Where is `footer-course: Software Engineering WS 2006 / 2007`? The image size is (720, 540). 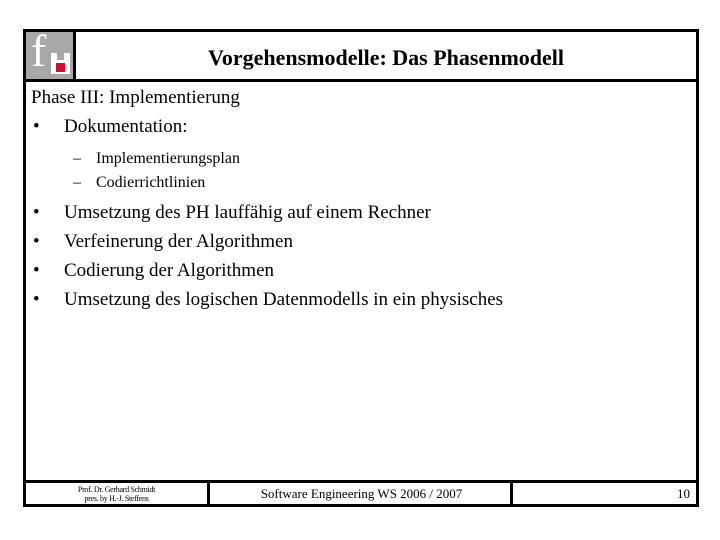 footer-course: Software Engineering WS 2006 / 2007 is located at coordinates (363, 493).